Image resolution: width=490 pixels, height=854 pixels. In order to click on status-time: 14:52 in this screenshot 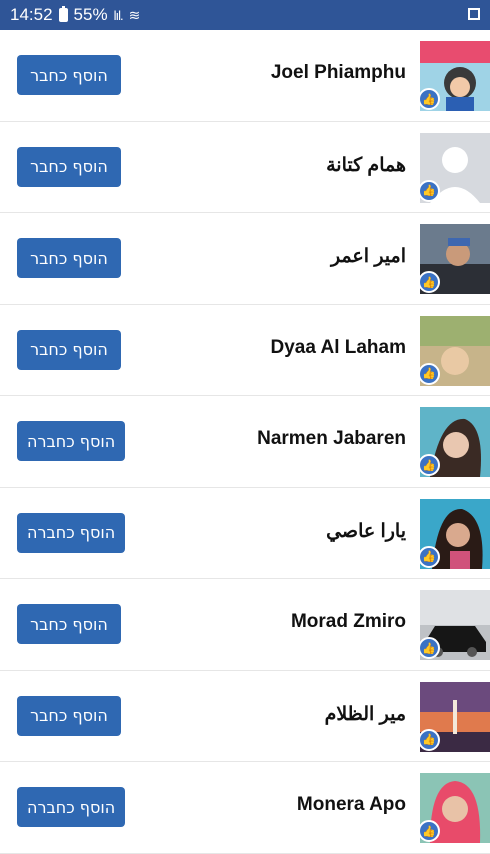, I will do `click(31, 14)`.